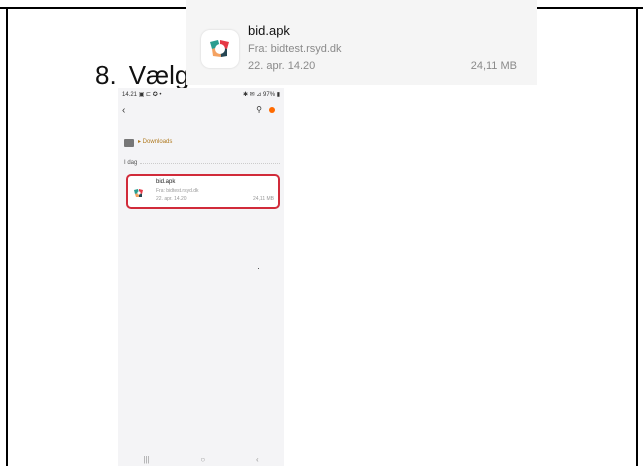  I want to click on table-border-left, so click(7, 236).